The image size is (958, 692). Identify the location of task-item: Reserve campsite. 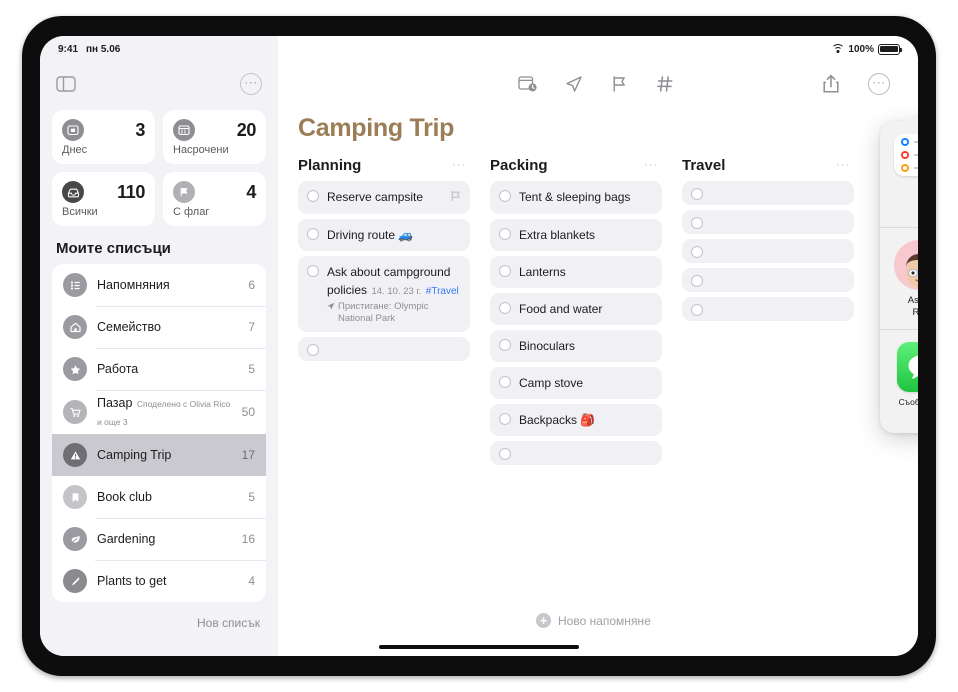
(384, 197).